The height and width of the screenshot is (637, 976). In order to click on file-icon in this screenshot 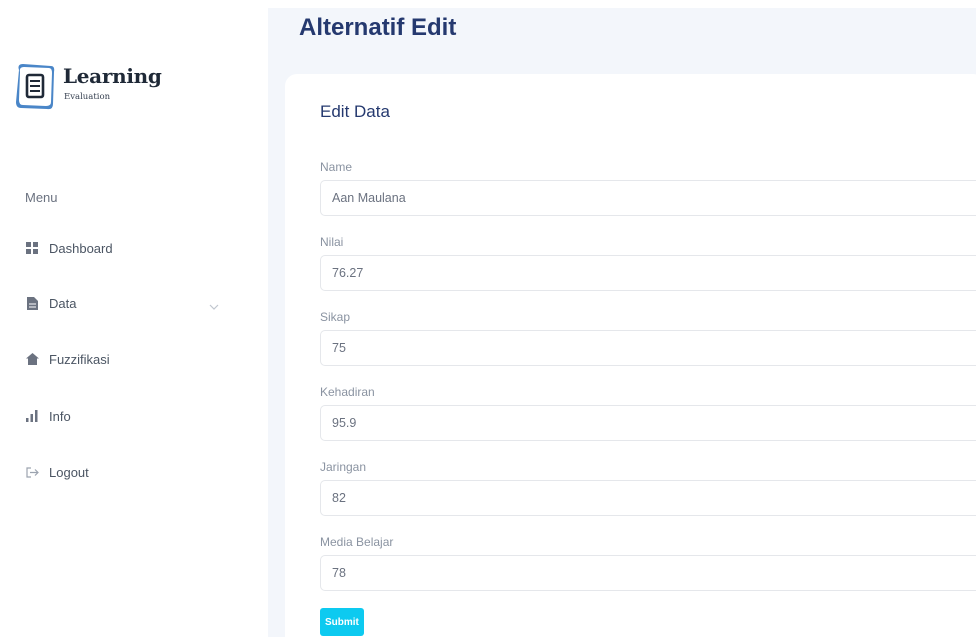, I will do `click(32, 303)`.